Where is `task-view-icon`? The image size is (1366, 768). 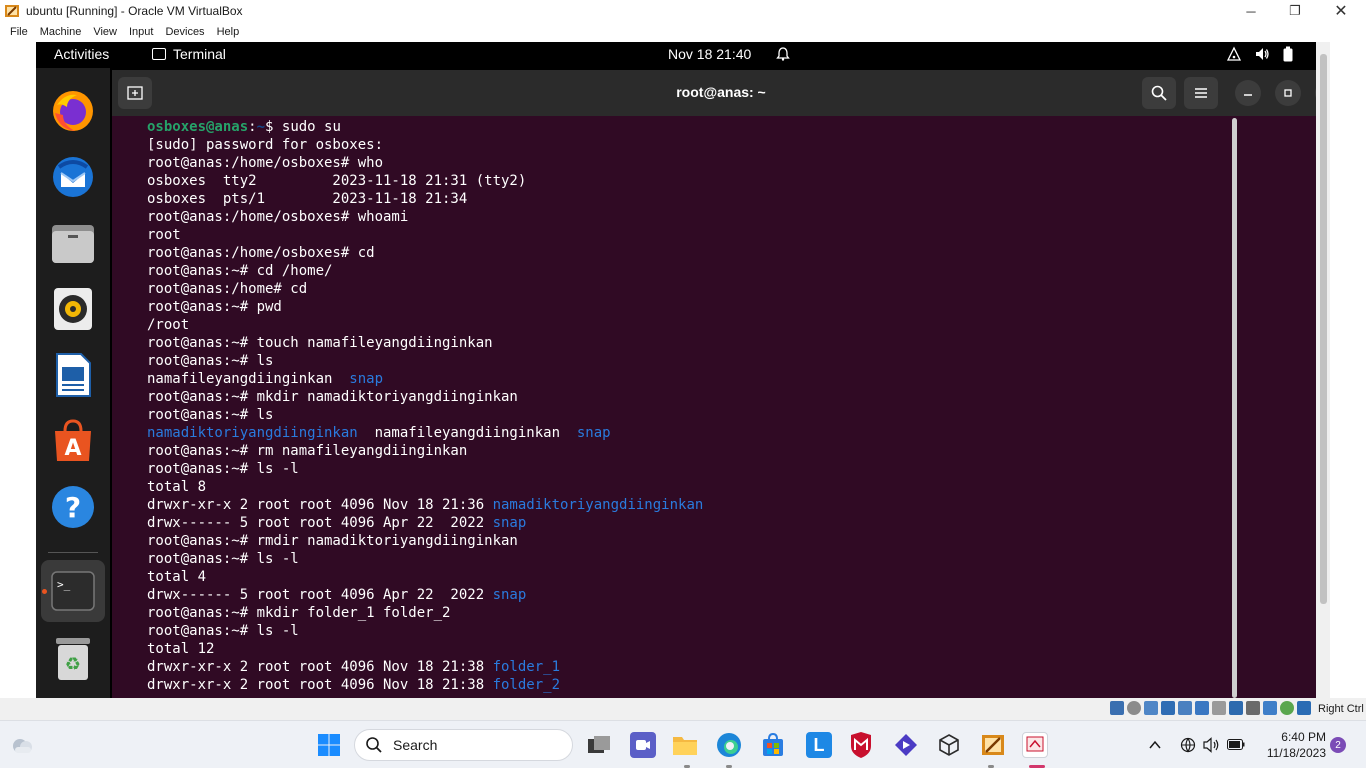
task-view-icon is located at coordinates (599, 745).